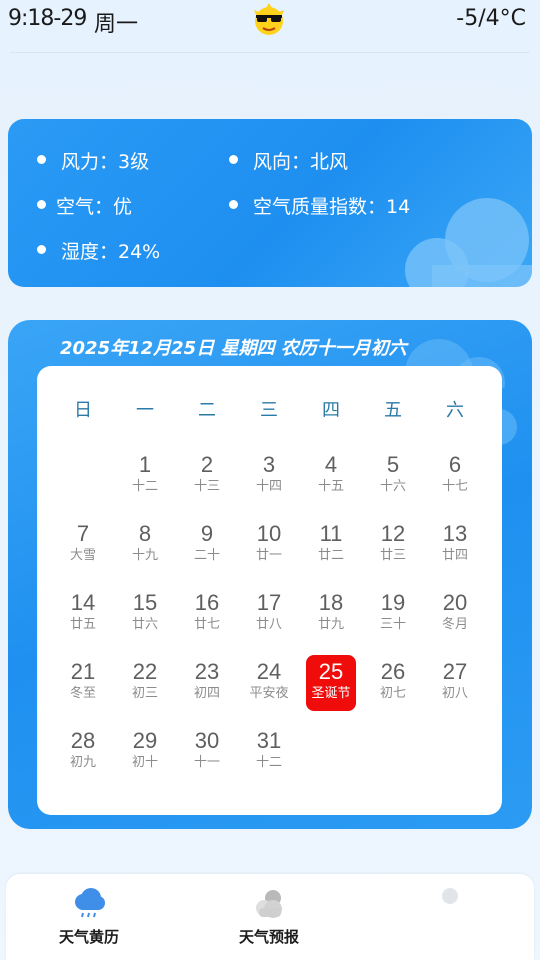 The height and width of the screenshot is (960, 540). Describe the element at coordinates (269, 410) in the screenshot. I see `weekday-label: 三` at that location.